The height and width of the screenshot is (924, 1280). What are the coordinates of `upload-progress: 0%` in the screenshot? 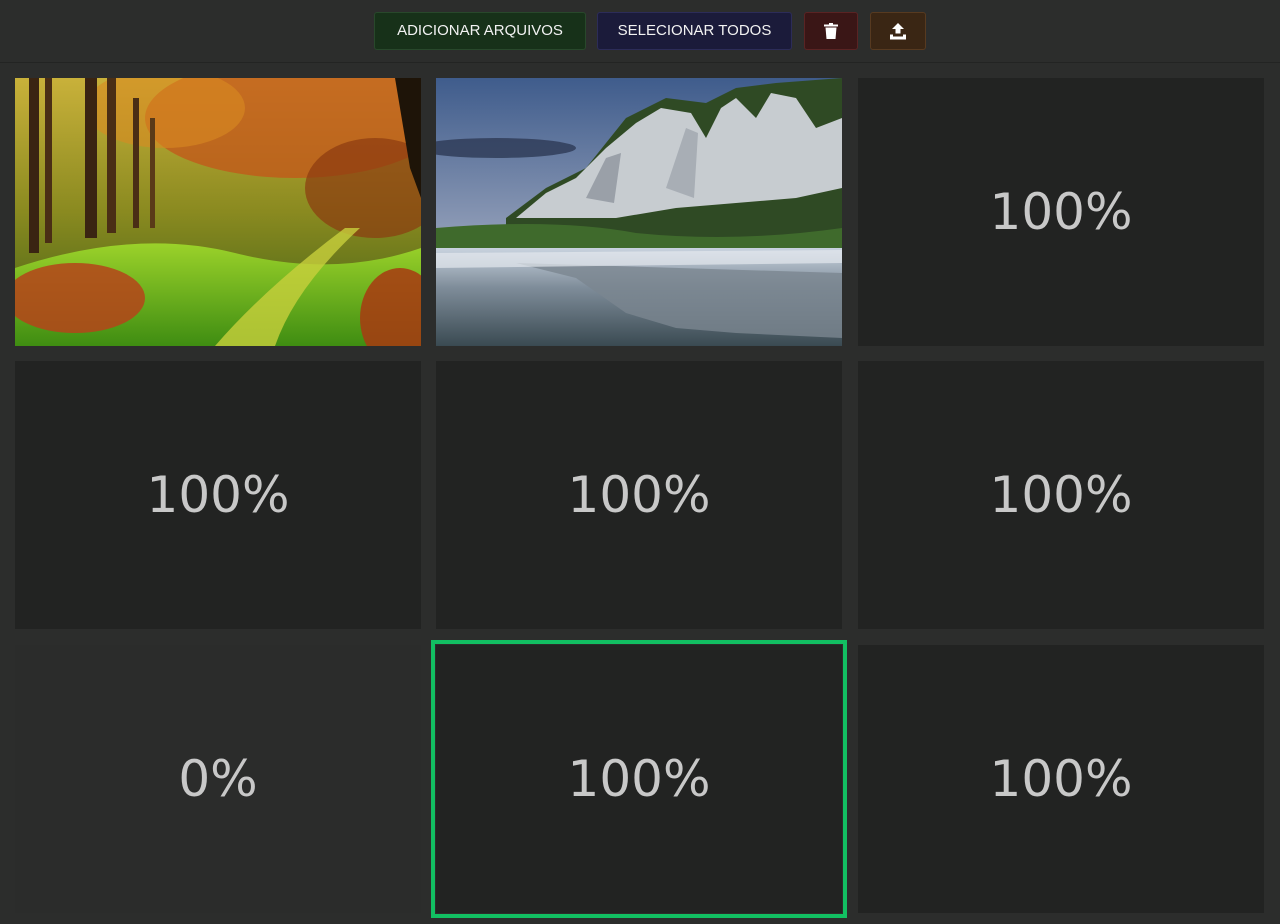 It's located at (218, 779).